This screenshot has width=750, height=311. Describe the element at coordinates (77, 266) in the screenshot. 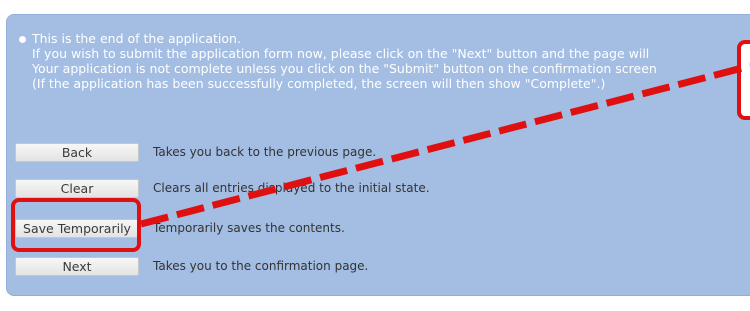

I see `next-button: Next` at that location.